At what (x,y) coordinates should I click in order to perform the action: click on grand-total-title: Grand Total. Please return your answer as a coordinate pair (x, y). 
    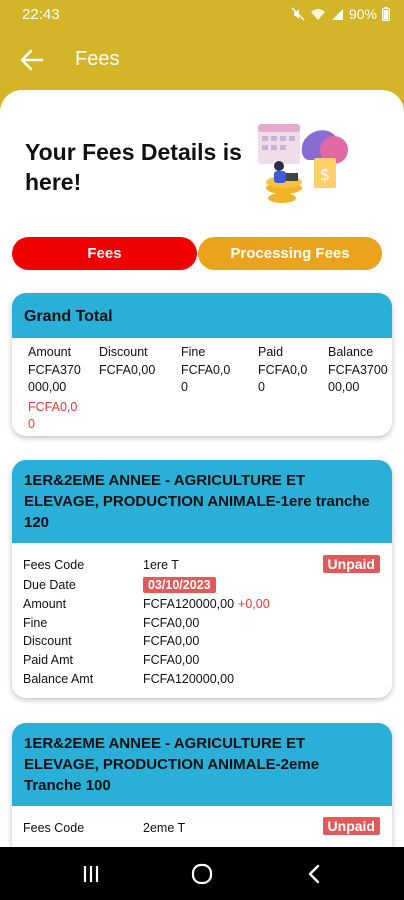
    Looking at the image, I should click on (202, 315).